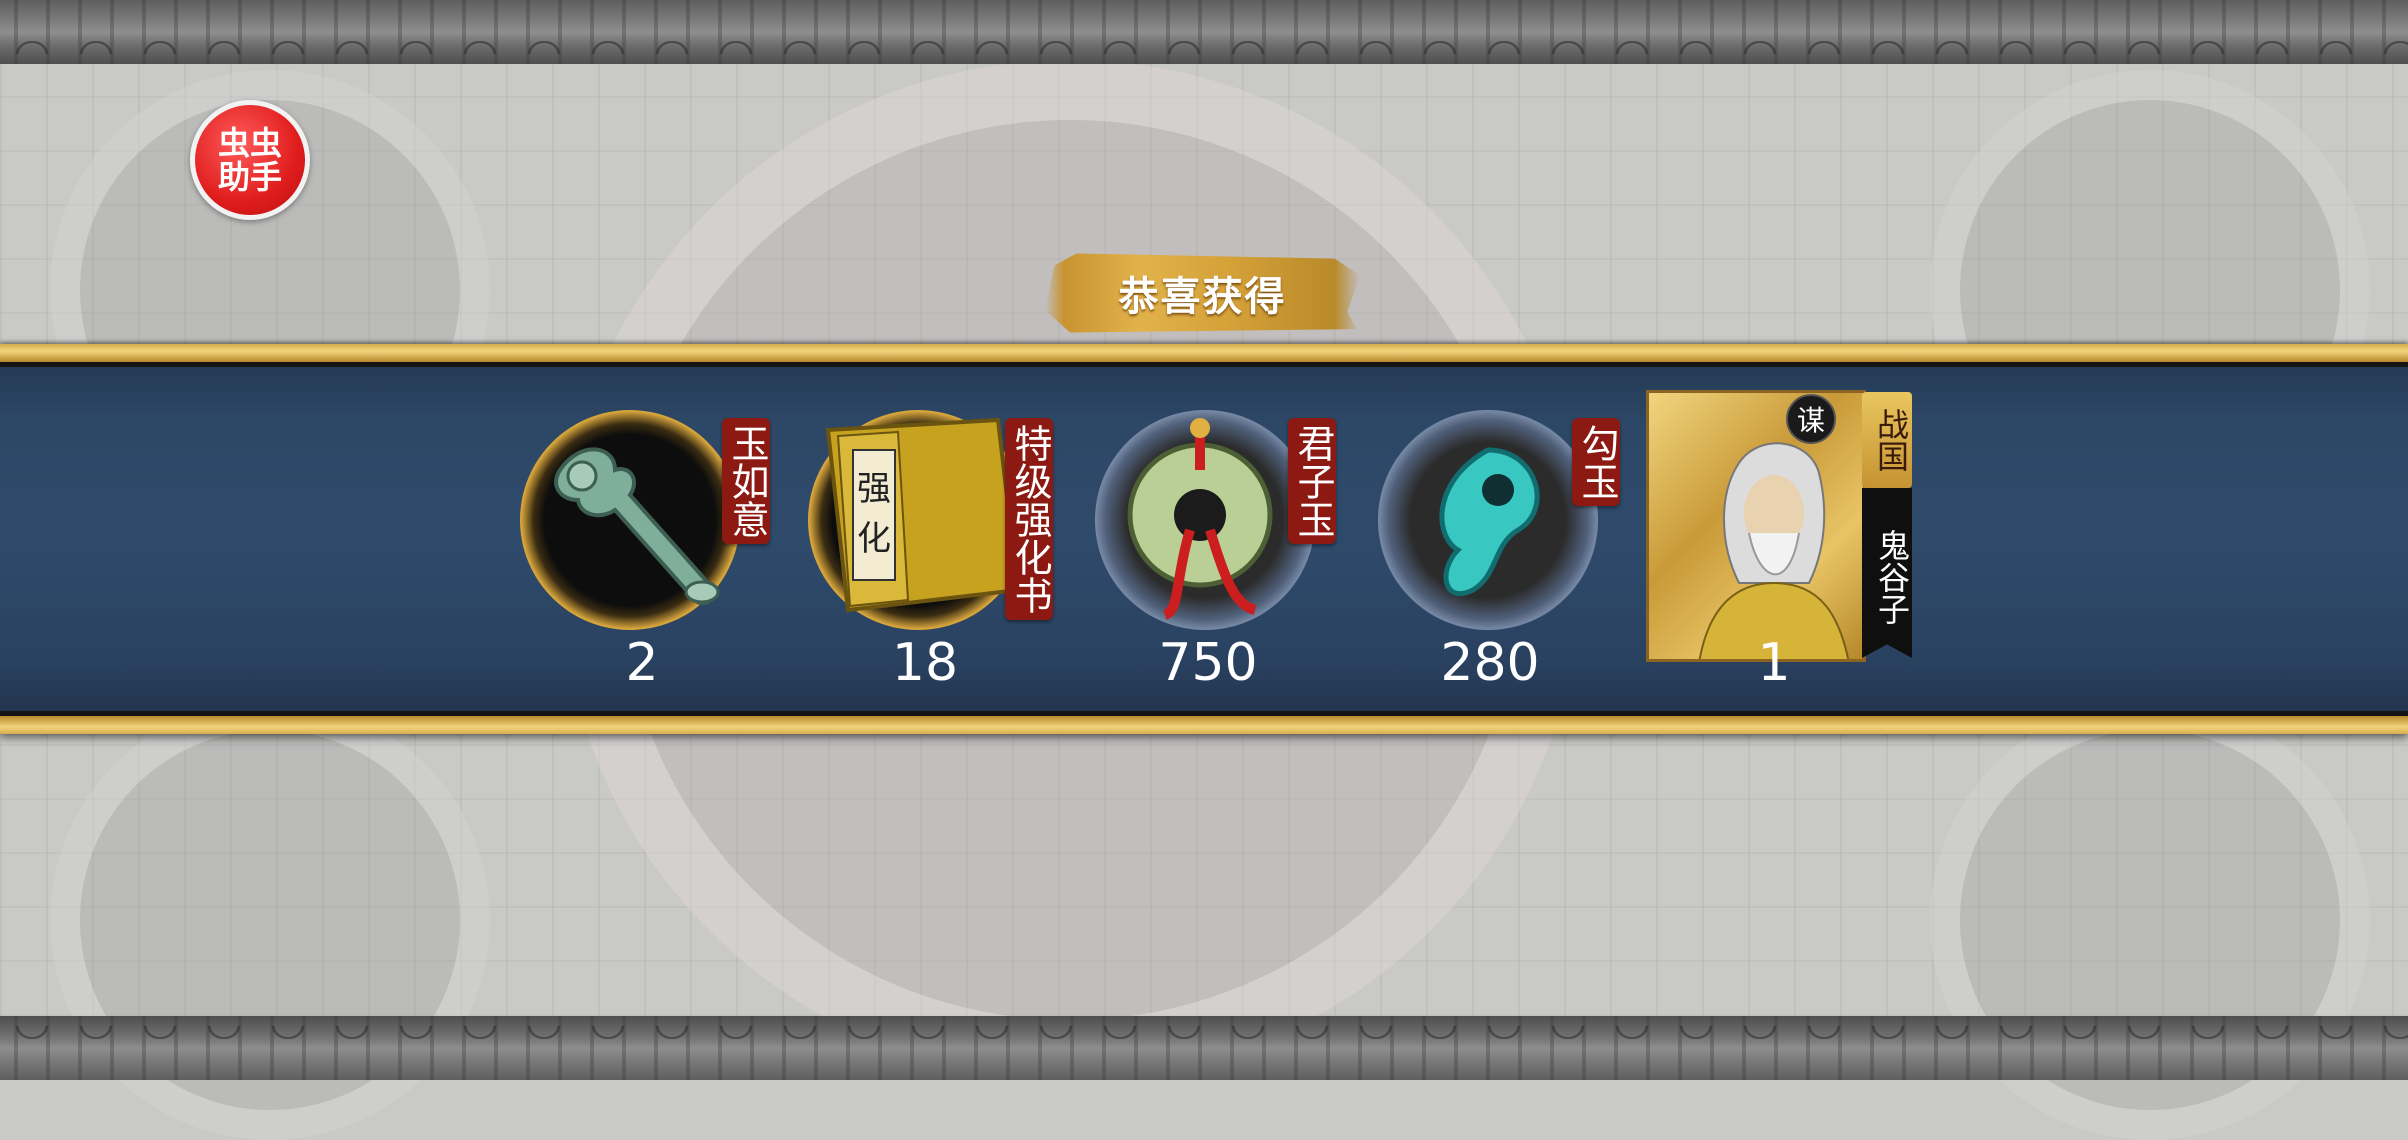 The width and height of the screenshot is (2408, 1140). I want to click on popup-title: 恭喜获得, so click(1202, 296).